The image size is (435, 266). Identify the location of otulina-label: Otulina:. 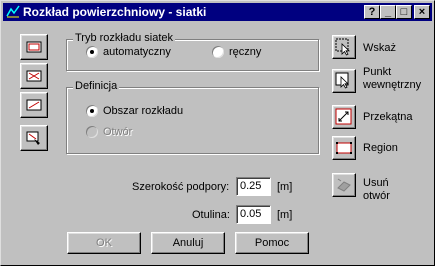
(211, 215).